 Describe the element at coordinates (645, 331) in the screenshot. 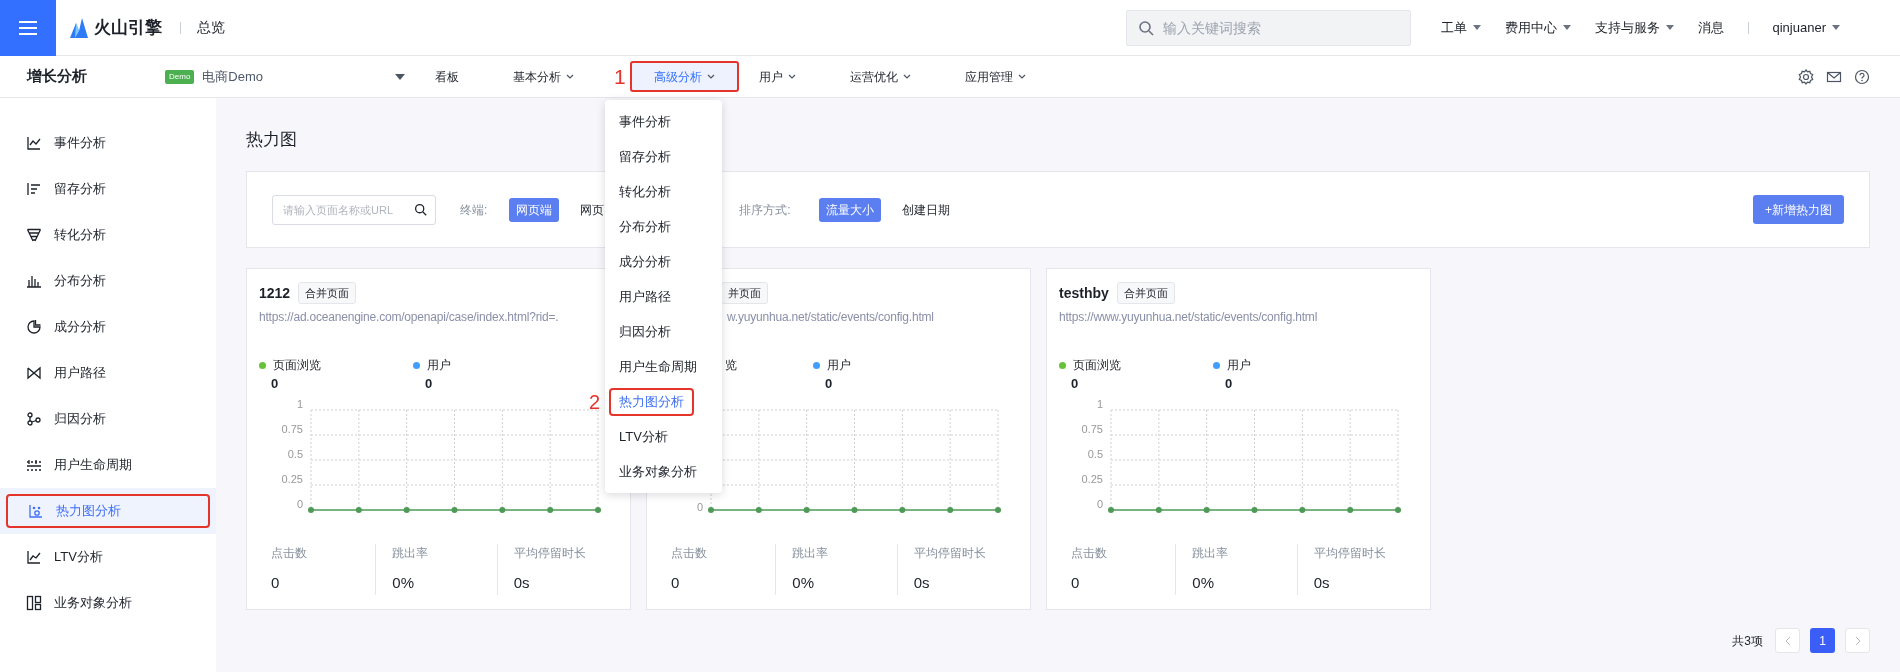

I see `dropdown-item: 归因分析` at that location.